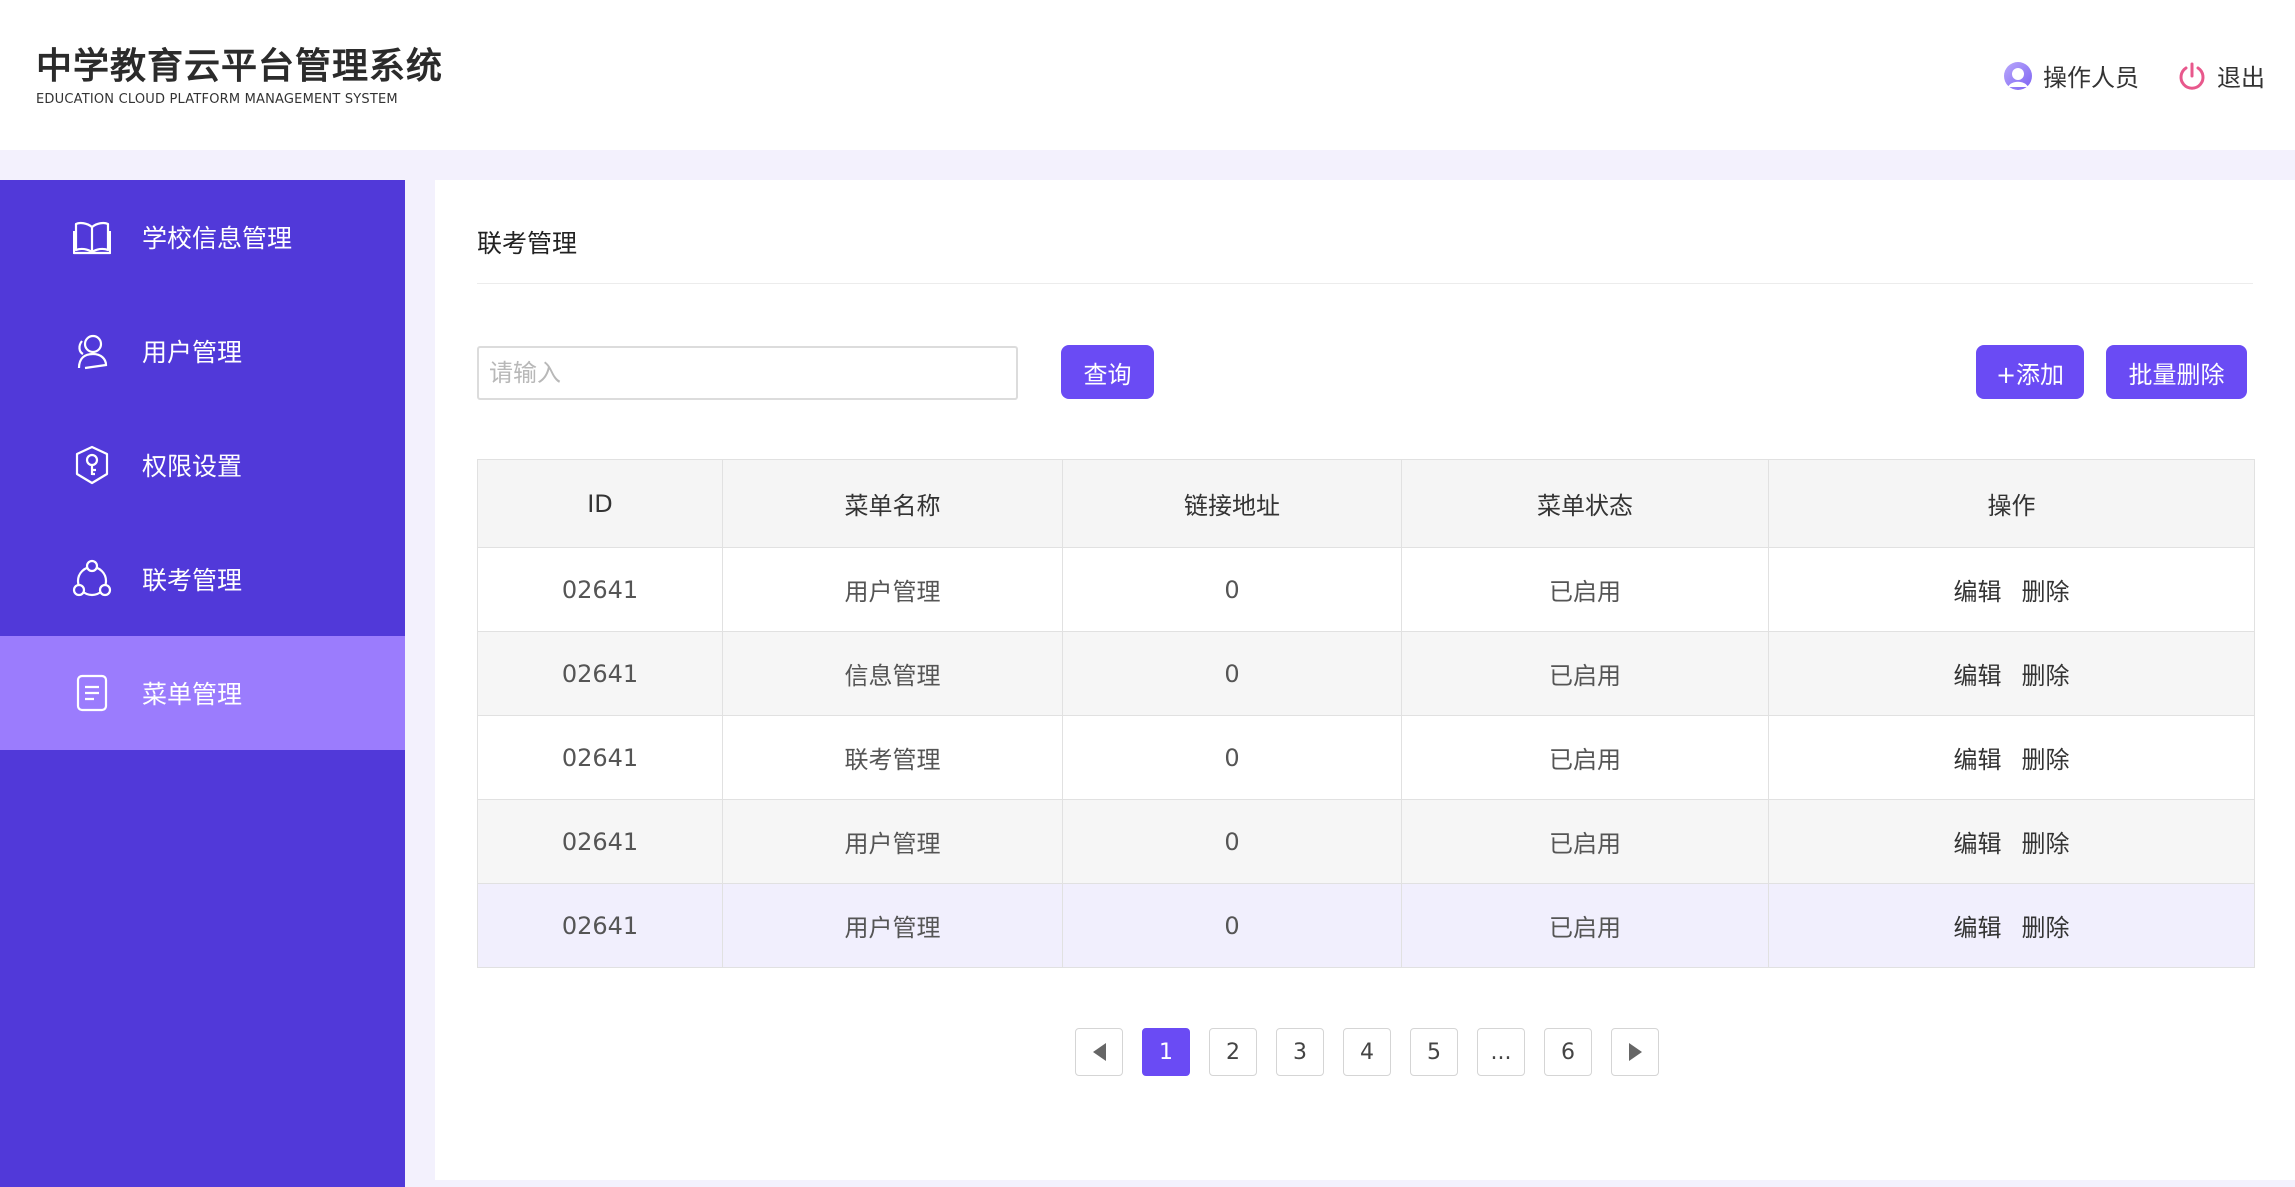  Describe the element at coordinates (600, 503) in the screenshot. I see `column-header-id: ID` at that location.